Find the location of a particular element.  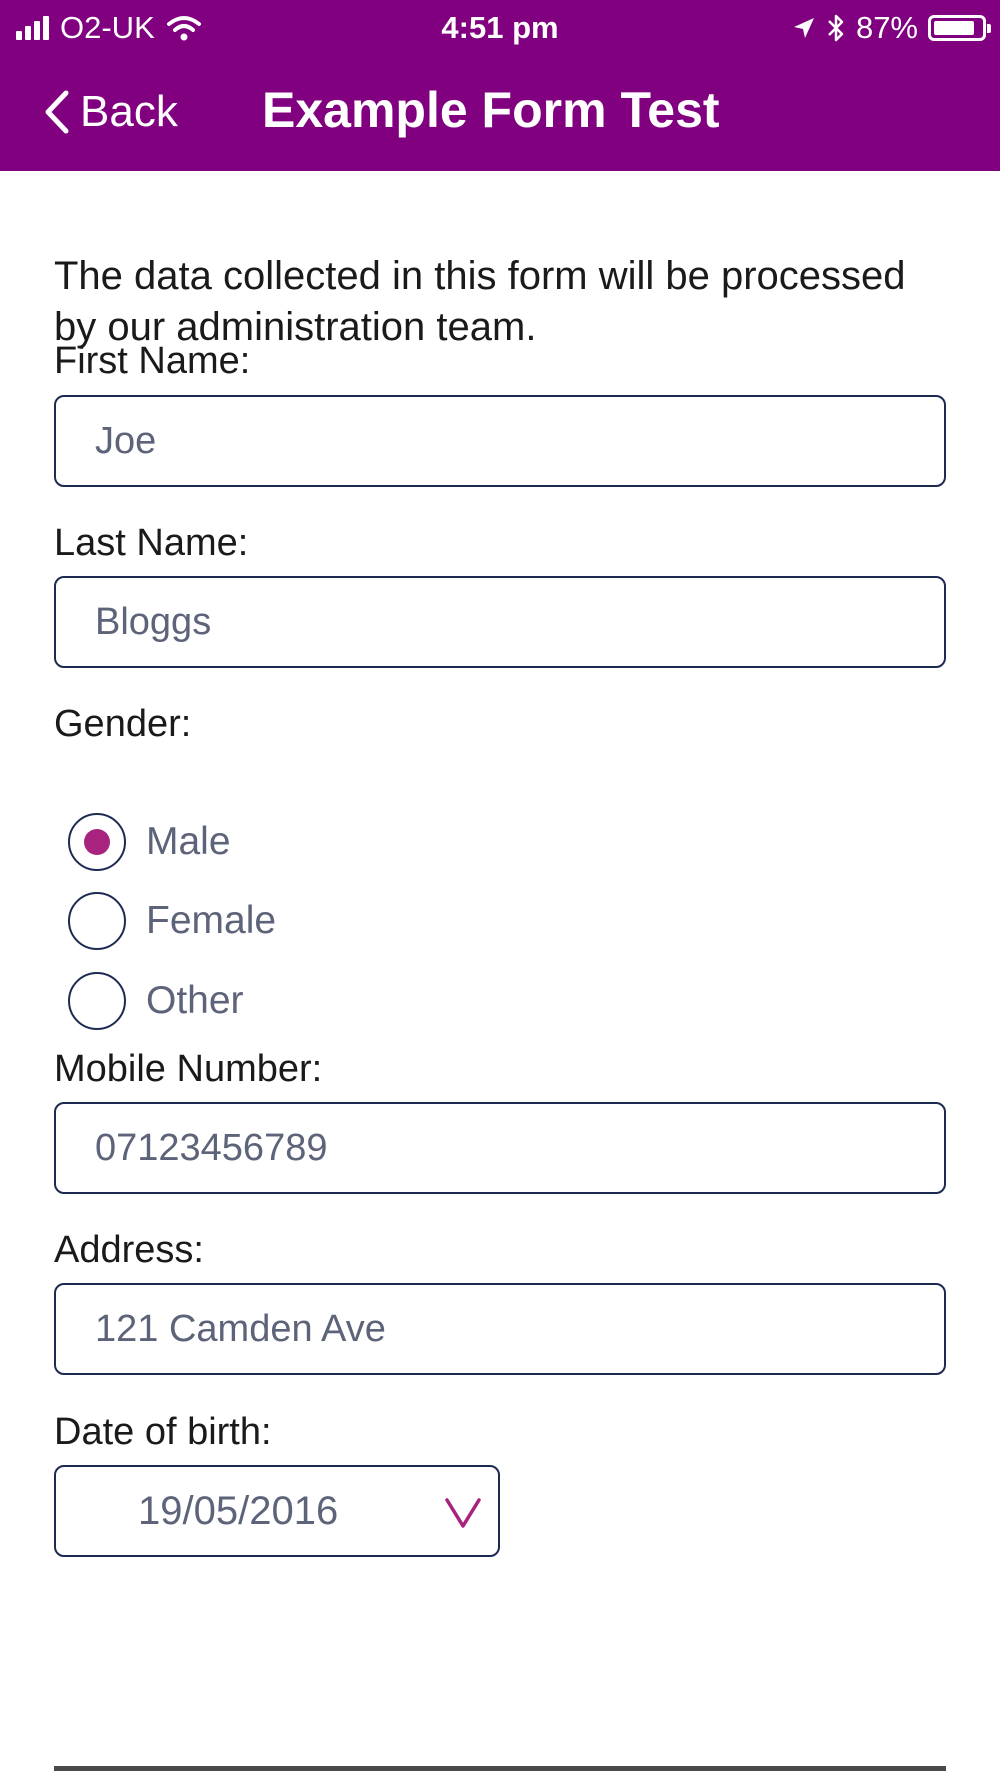

status-right: 87% is located at coordinates (891, 28).